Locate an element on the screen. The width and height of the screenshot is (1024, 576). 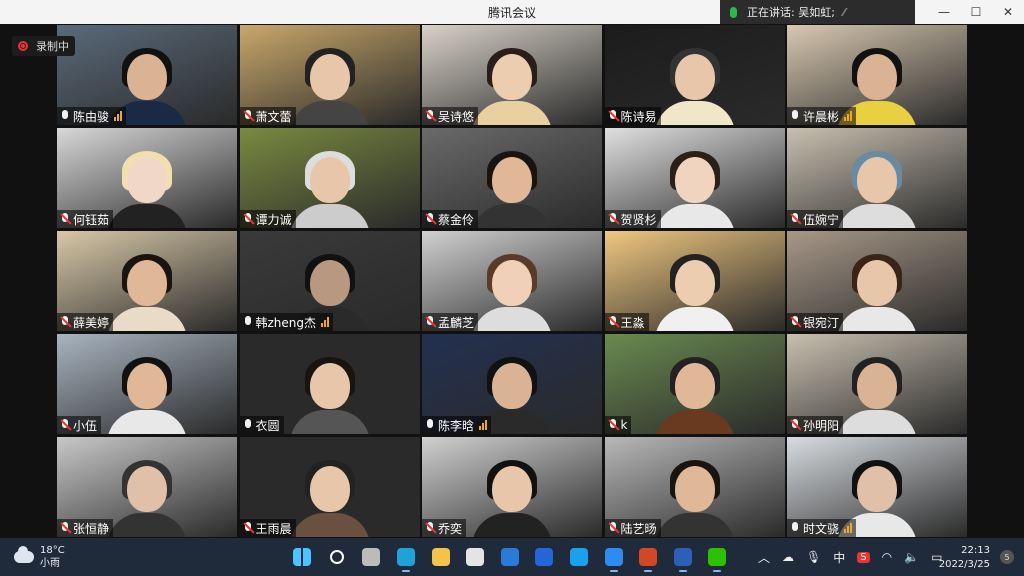
participant-tile: 小伍 is located at coordinates (147, 384).